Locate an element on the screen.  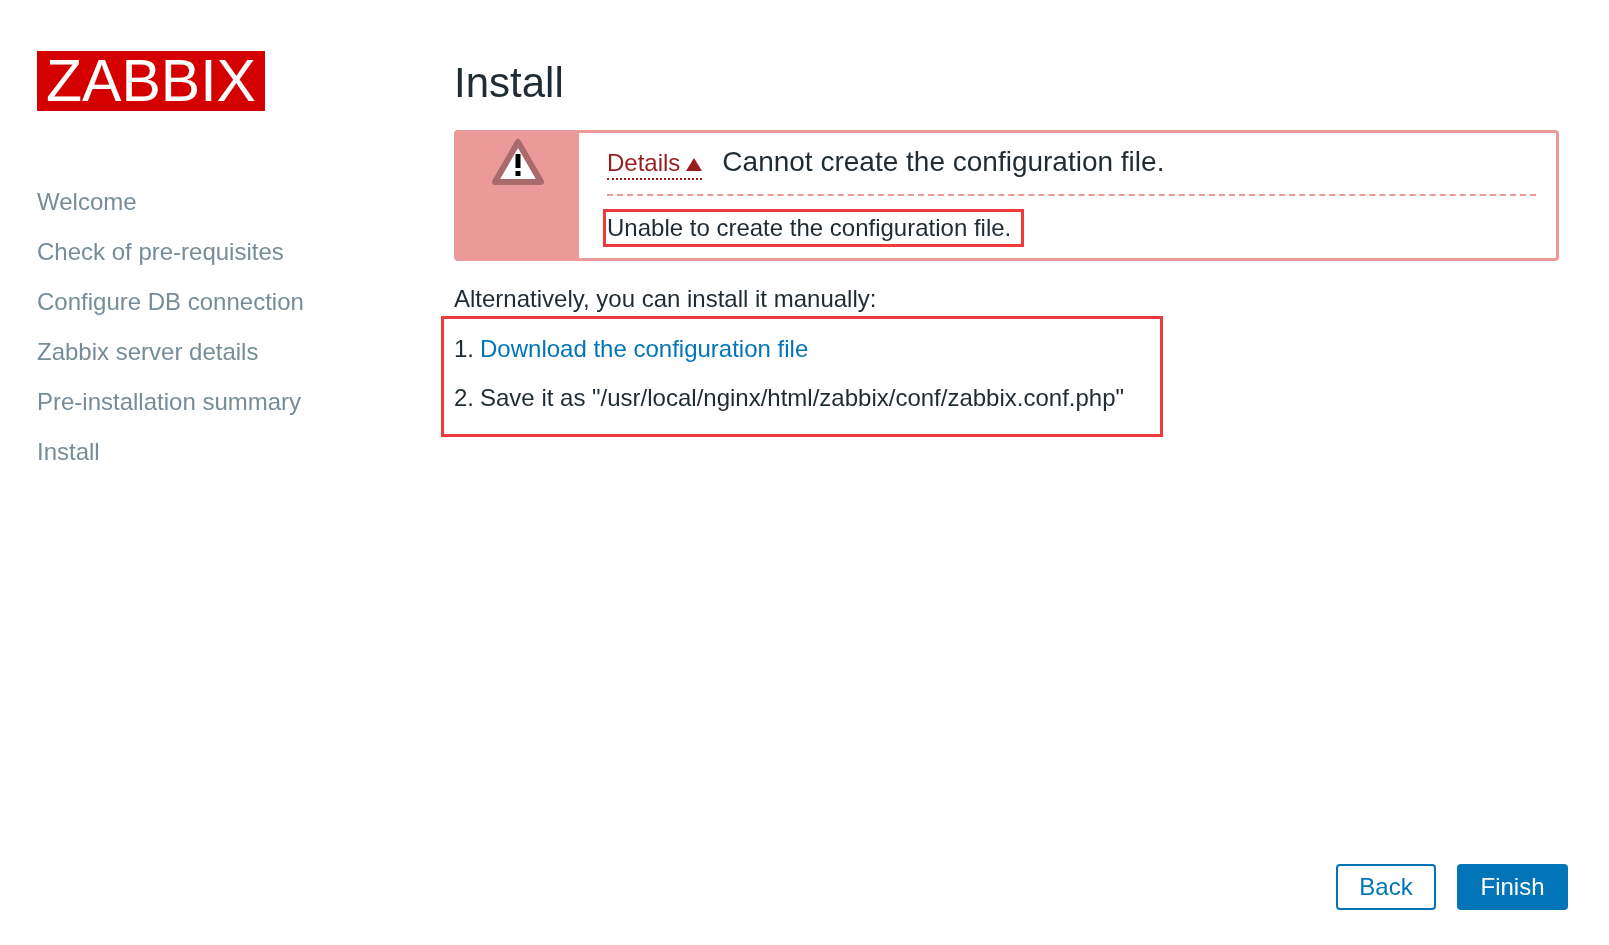
step-number: 2. is located at coordinates (464, 398).